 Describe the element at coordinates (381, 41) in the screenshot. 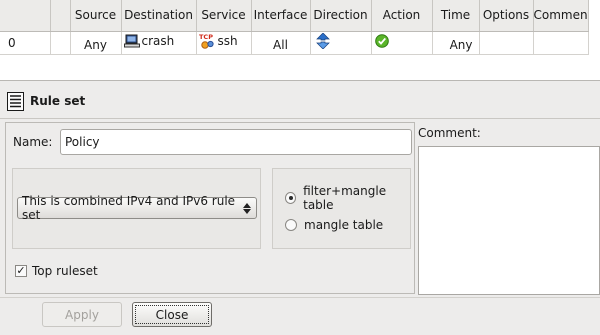

I see `accept-icon` at that location.